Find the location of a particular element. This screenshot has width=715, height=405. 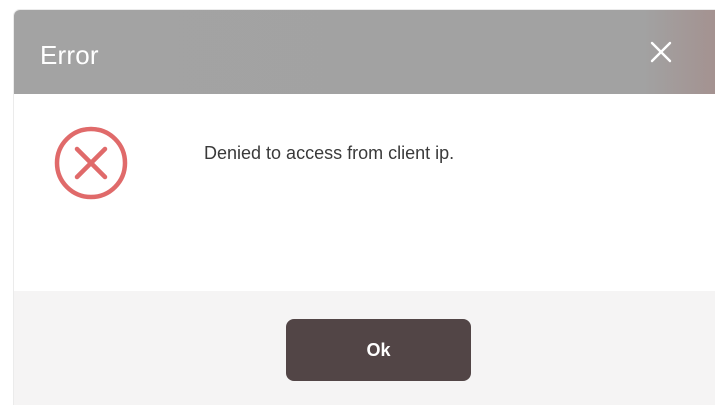

dialog-title: Error is located at coordinates (69, 55).